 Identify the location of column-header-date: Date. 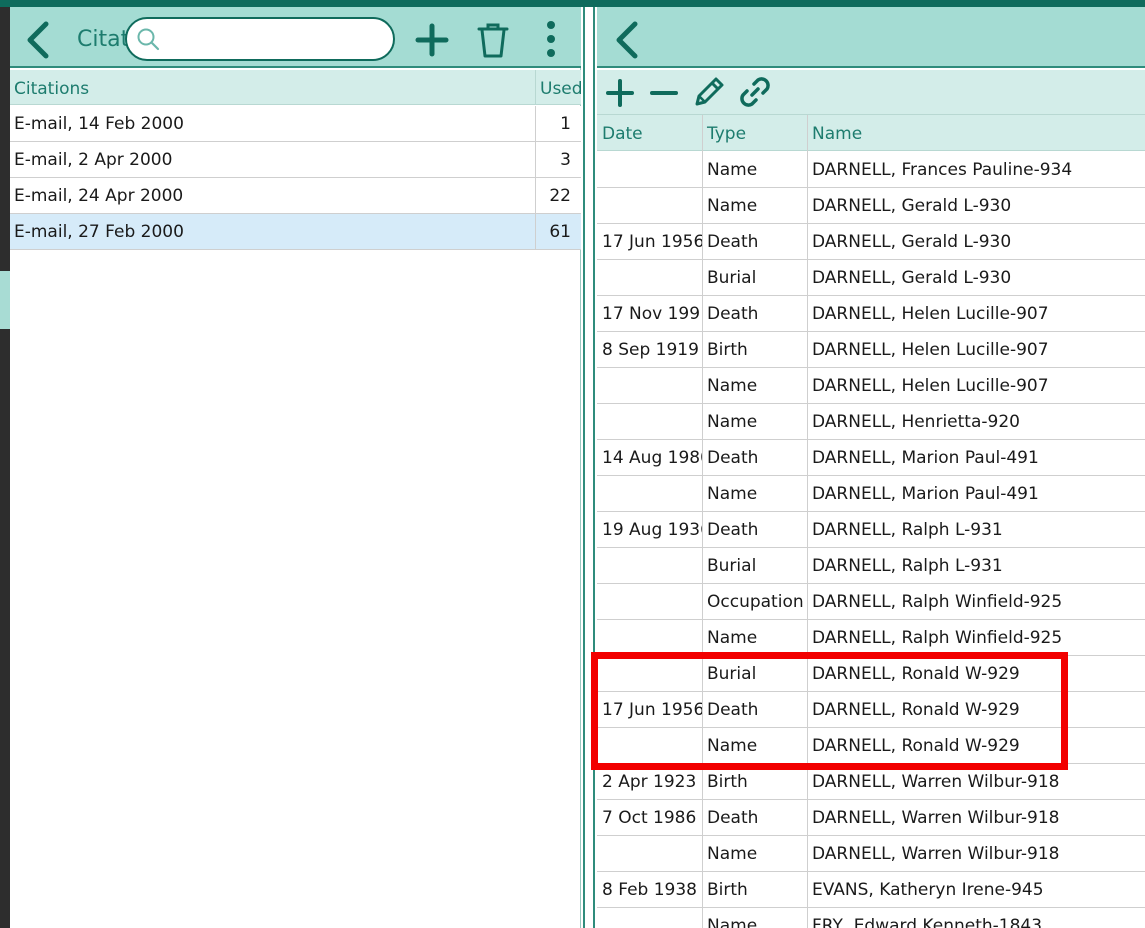
(622, 134).